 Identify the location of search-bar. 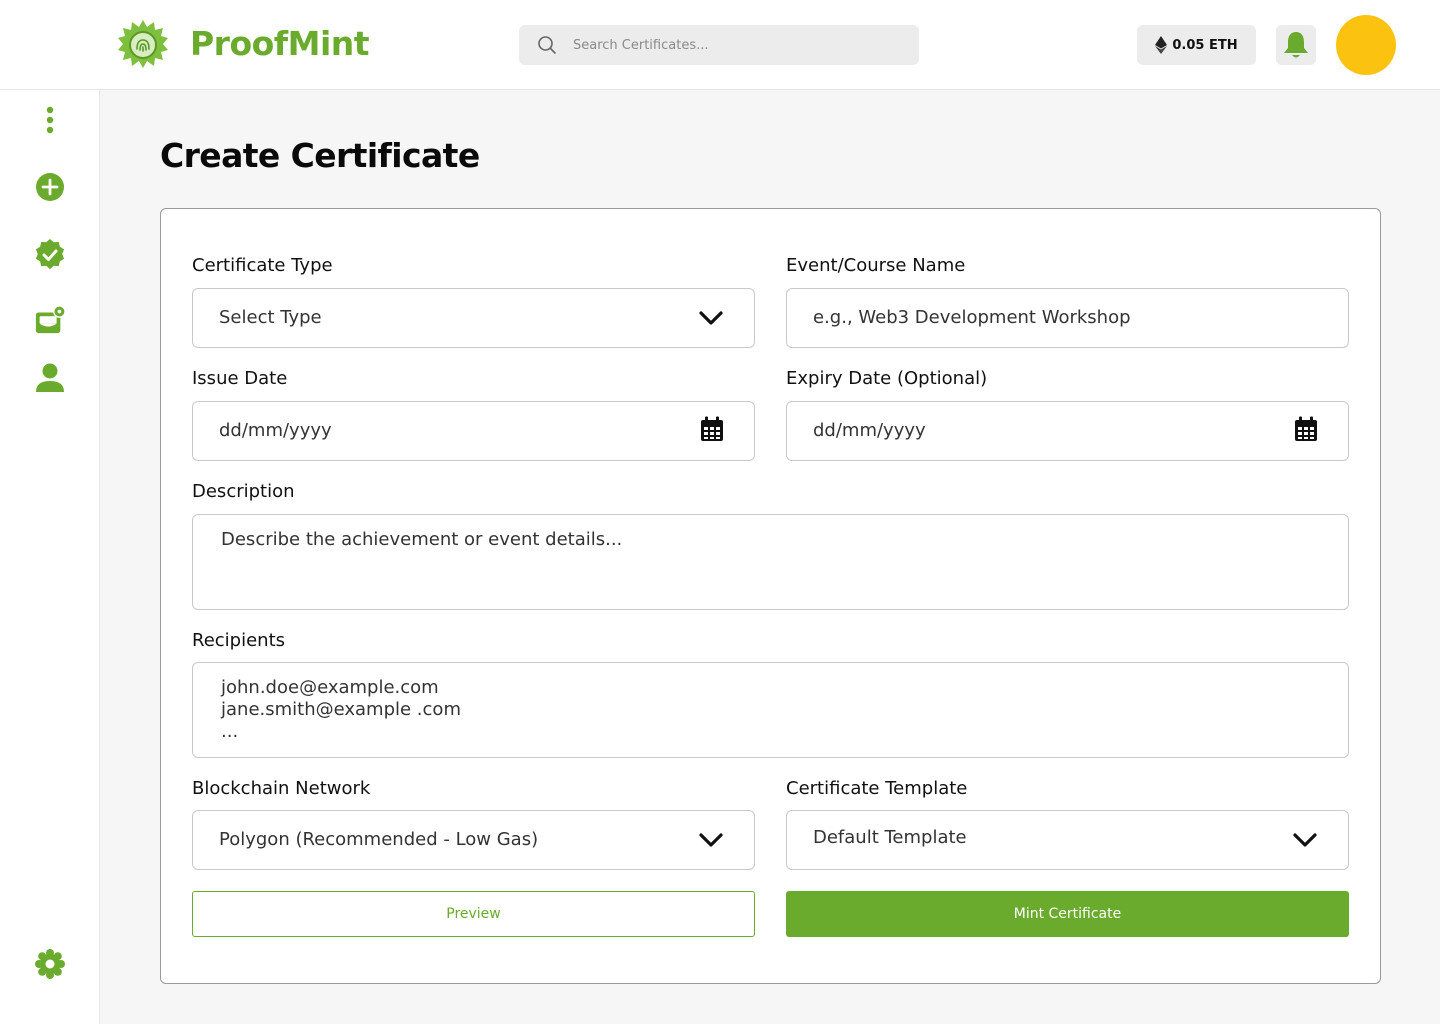
(719, 45).